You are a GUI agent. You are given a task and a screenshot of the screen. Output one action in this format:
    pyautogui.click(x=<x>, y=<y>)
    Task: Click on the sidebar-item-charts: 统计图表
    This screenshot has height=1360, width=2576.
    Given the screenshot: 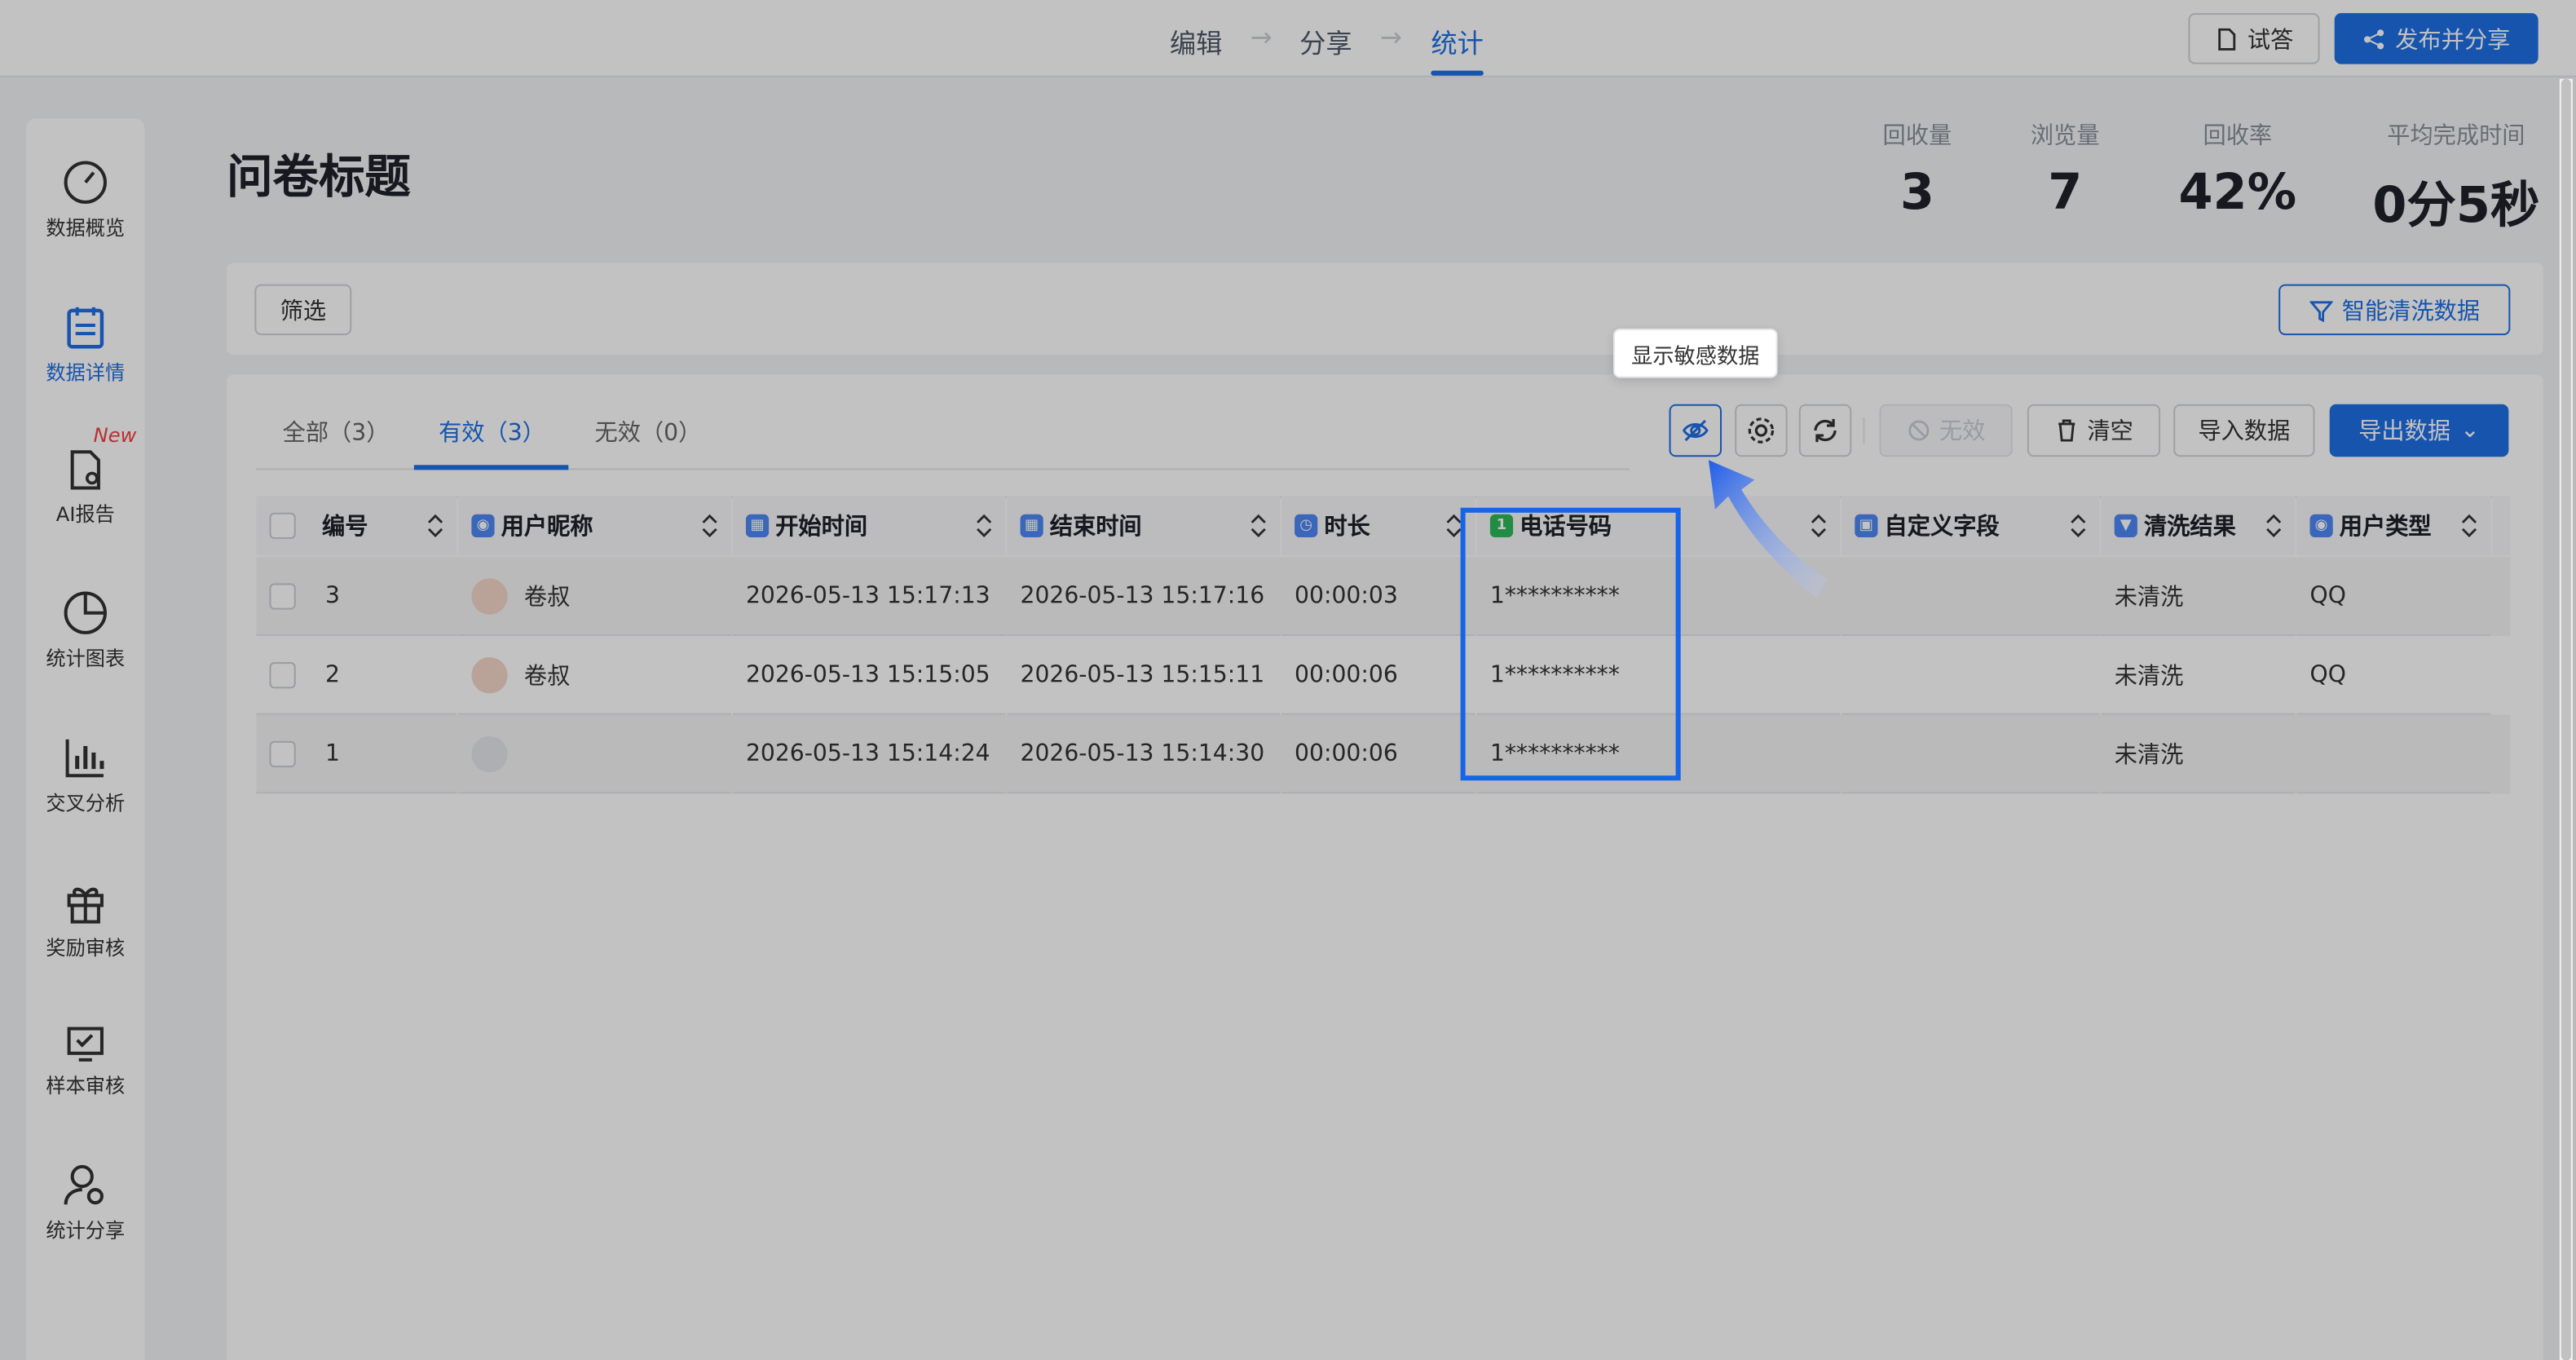 What is the action you would take?
    pyautogui.click(x=85, y=630)
    